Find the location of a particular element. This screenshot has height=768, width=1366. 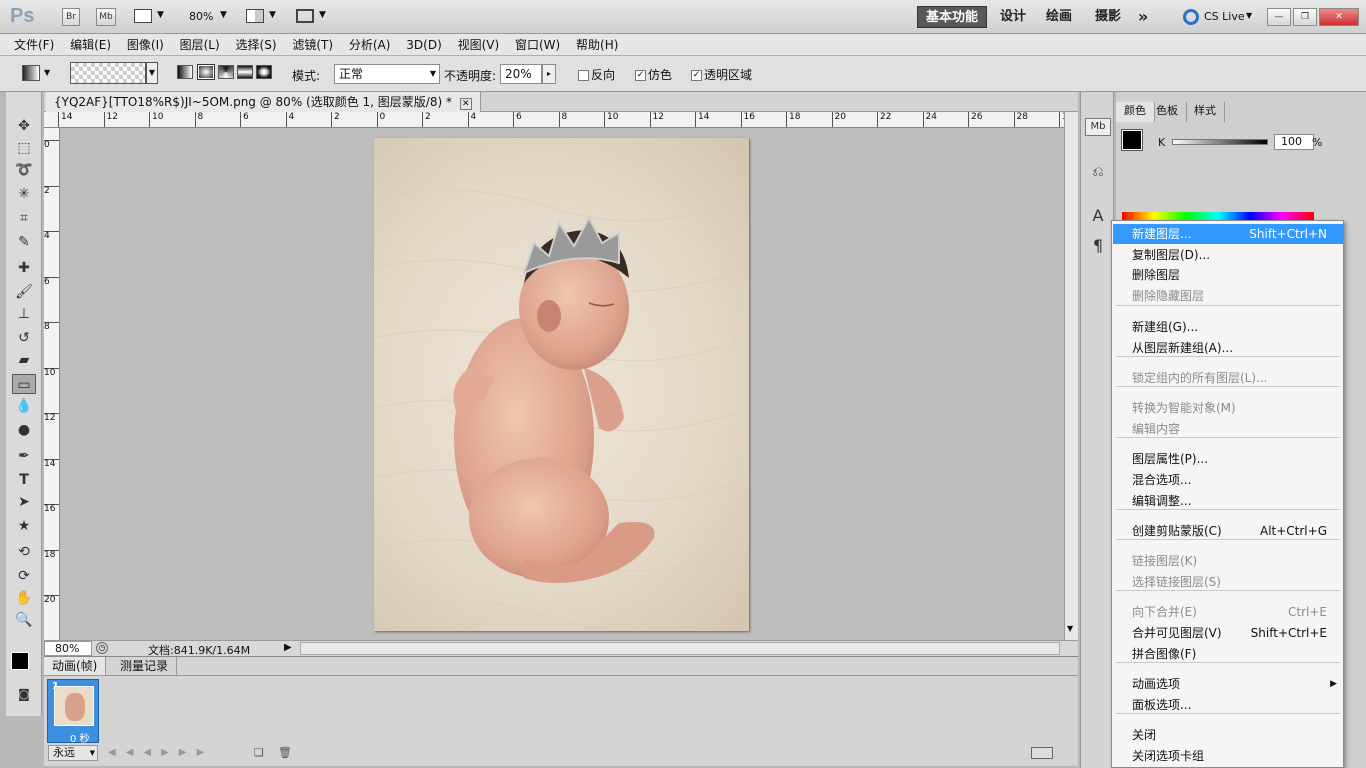

tab-swatches: 色板 is located at coordinates (1167, 112).